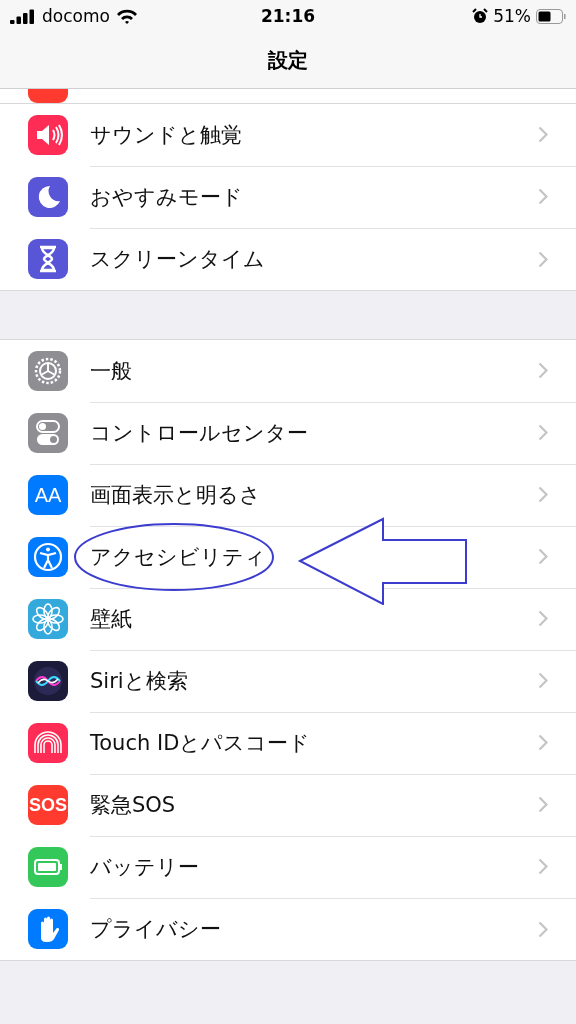 The height and width of the screenshot is (1024, 576). I want to click on text-icon: AA, so click(48, 495).